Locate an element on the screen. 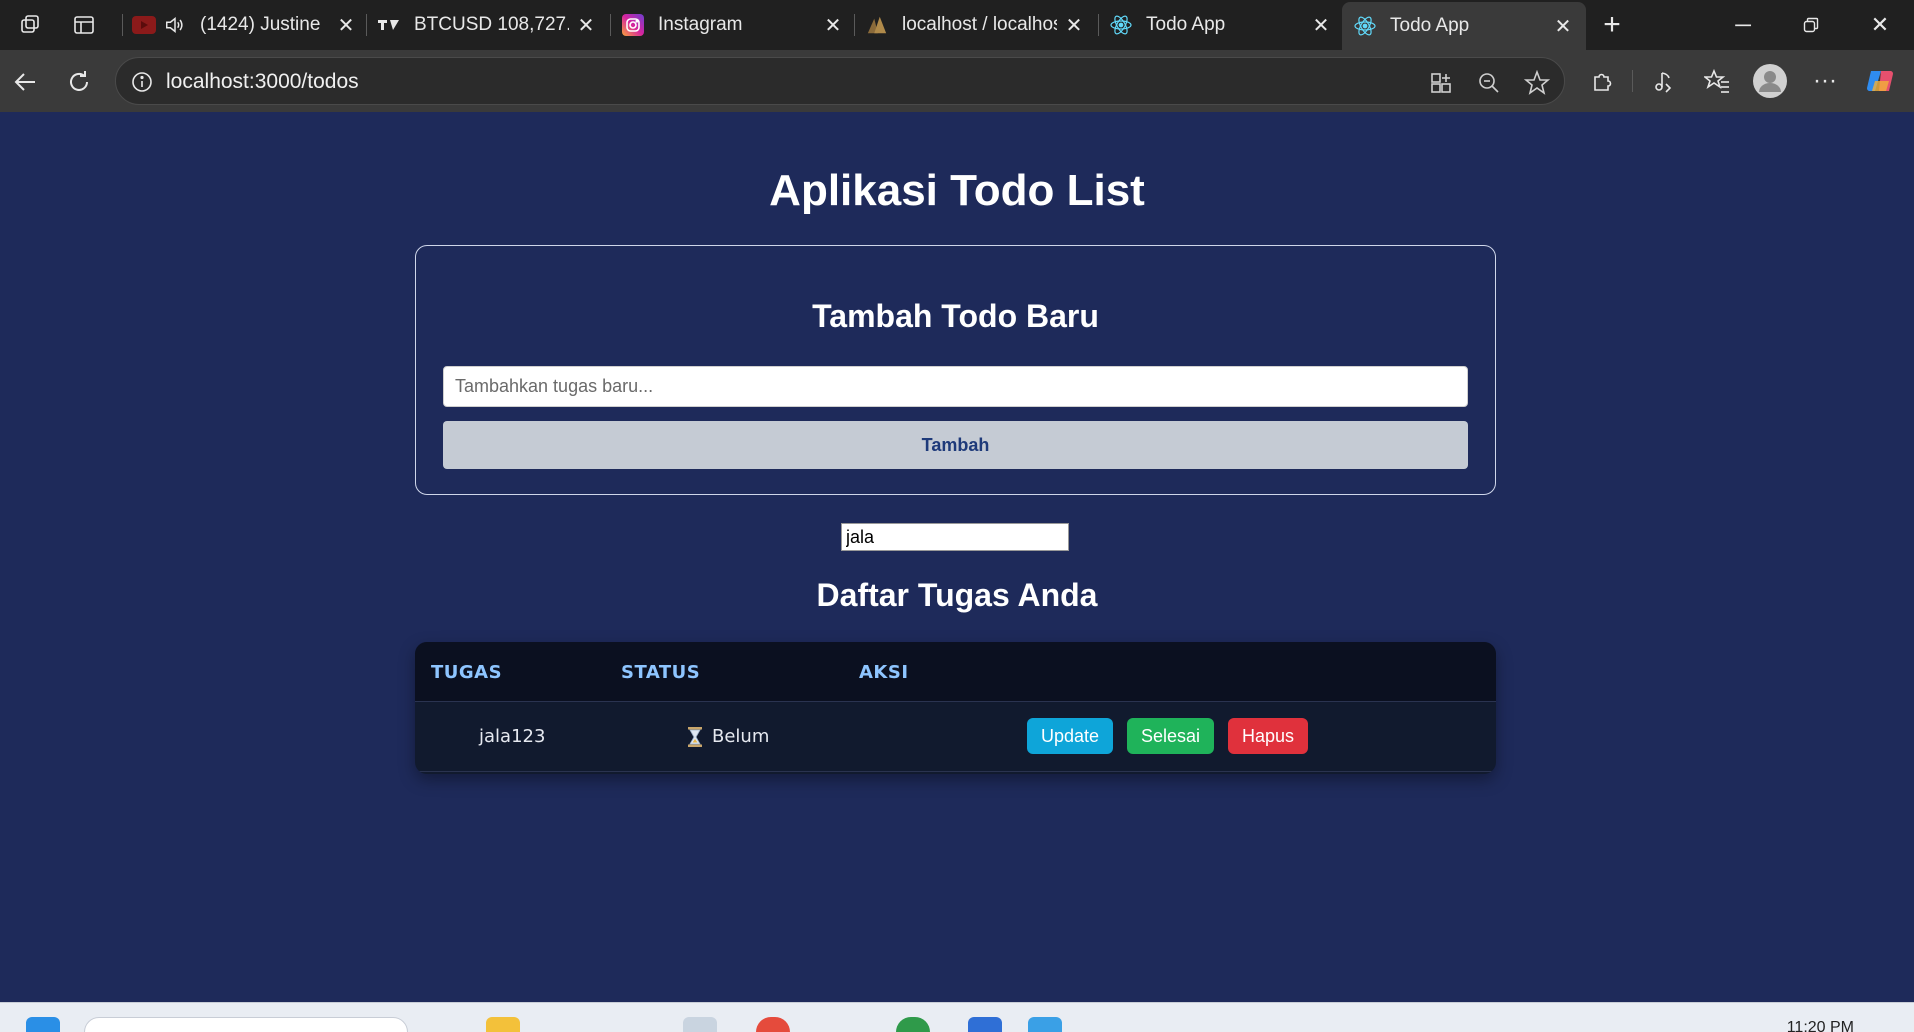 This screenshot has height=1032, width=1914. back-icon is located at coordinates (25, 82).